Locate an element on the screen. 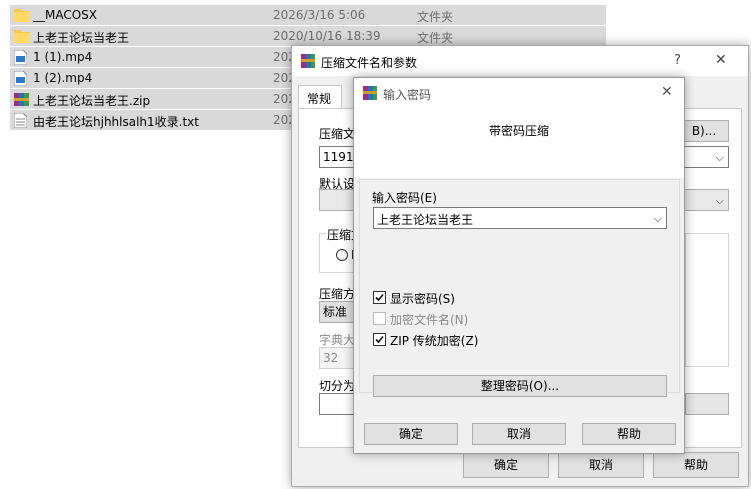  archive-dialog-titlebar: 压缩文件名和参数 ? ✕ is located at coordinates (520, 61).